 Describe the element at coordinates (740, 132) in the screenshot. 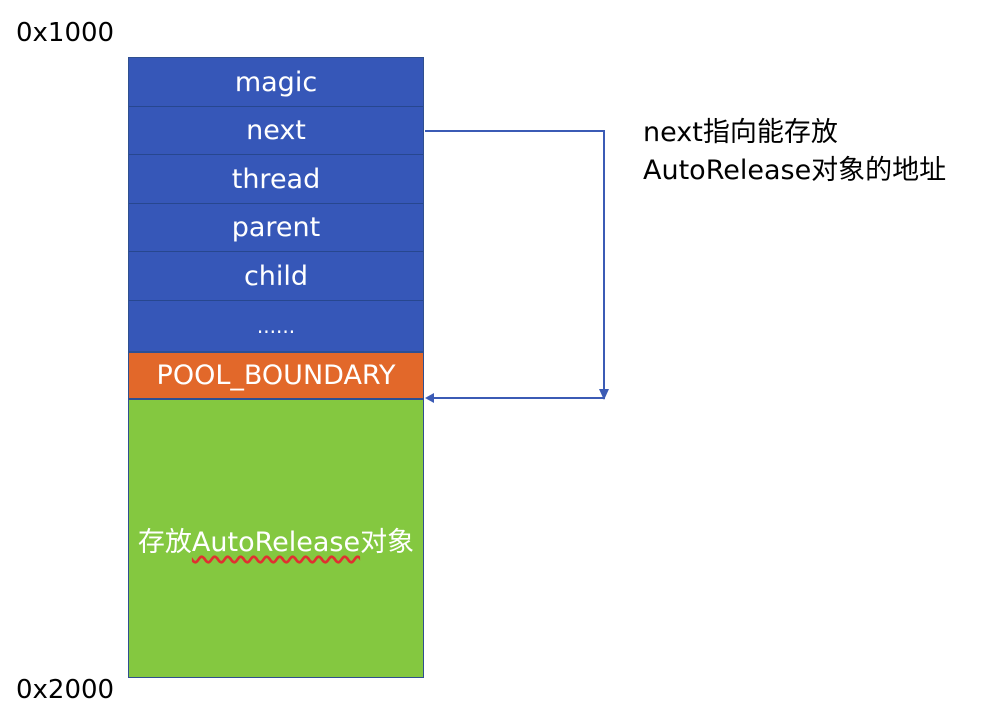

I see `note-line-1: next指向能存放` at that location.